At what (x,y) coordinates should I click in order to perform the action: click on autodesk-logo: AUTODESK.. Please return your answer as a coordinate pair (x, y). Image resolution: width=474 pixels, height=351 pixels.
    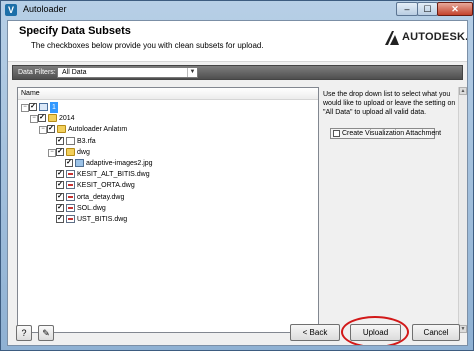
    Looking at the image, I should click on (426, 38).